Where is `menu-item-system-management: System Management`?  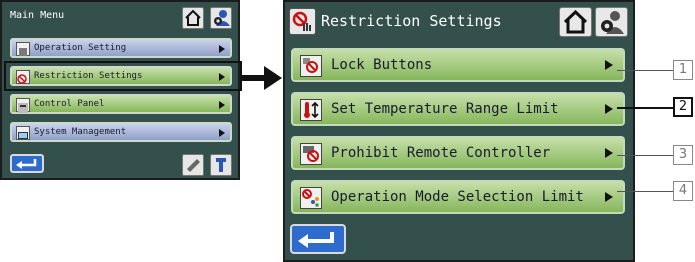 menu-item-system-management: System Management is located at coordinates (121, 132).